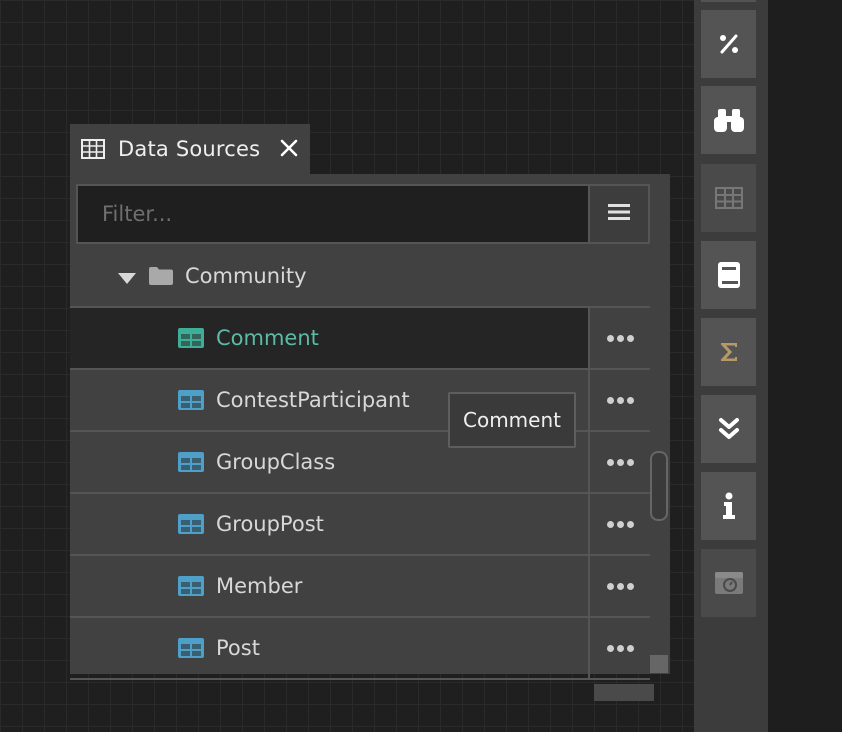 This screenshot has width=842, height=732. What do you see at coordinates (259, 586) in the screenshot?
I see `list-item-label: Member` at bounding box center [259, 586].